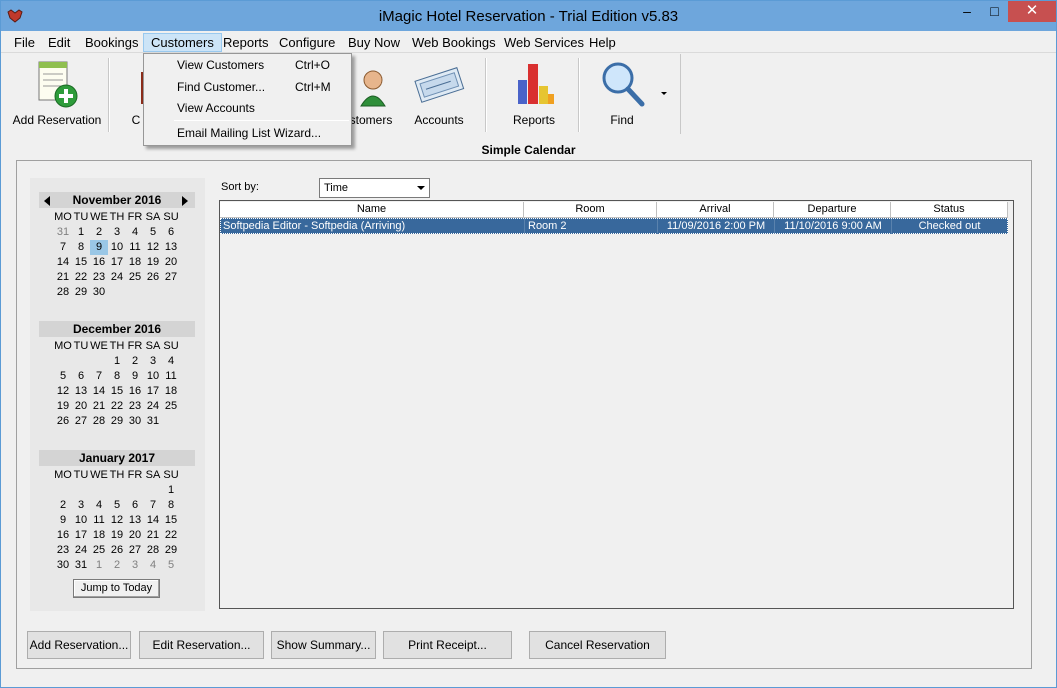 This screenshot has width=1057, height=688. What do you see at coordinates (185, 201) in the screenshot?
I see `next-month-icon` at bounding box center [185, 201].